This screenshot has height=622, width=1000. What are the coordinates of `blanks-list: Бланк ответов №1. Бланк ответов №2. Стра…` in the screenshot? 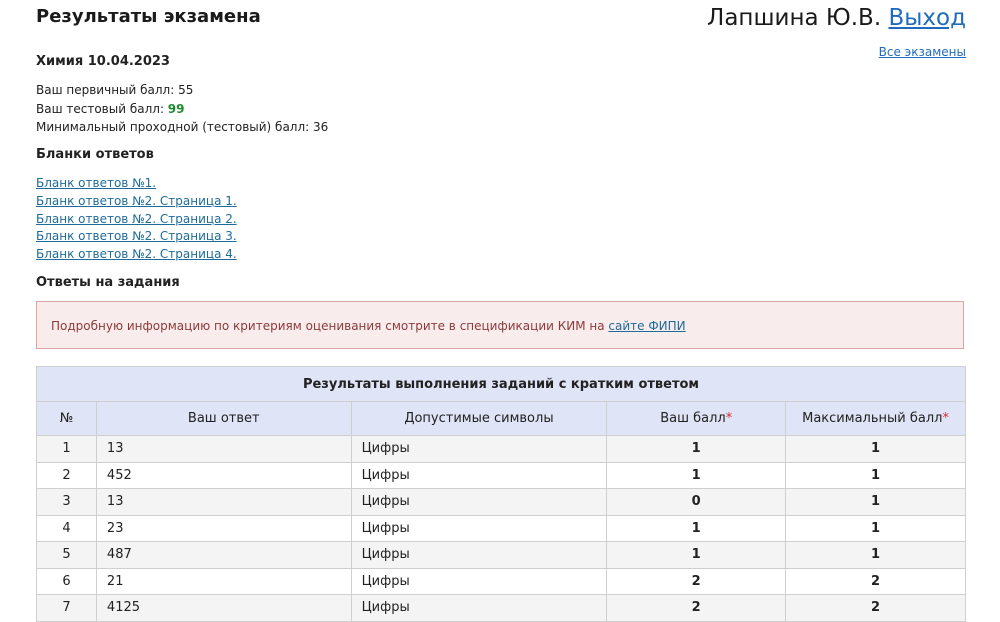 It's located at (136, 219).